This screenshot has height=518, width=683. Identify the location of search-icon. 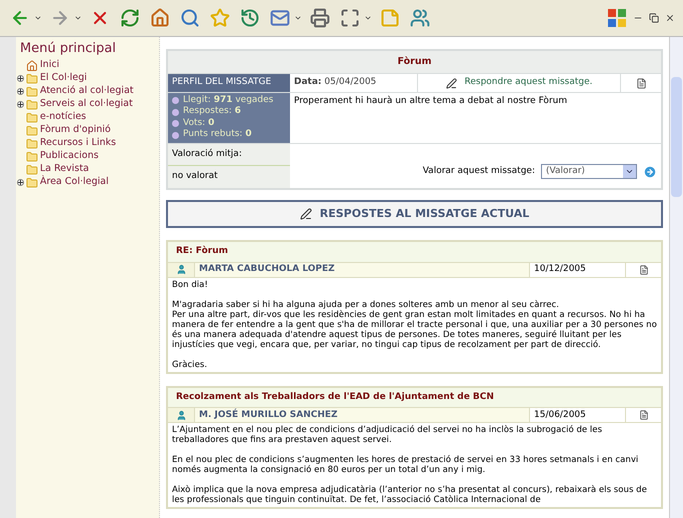
(190, 18).